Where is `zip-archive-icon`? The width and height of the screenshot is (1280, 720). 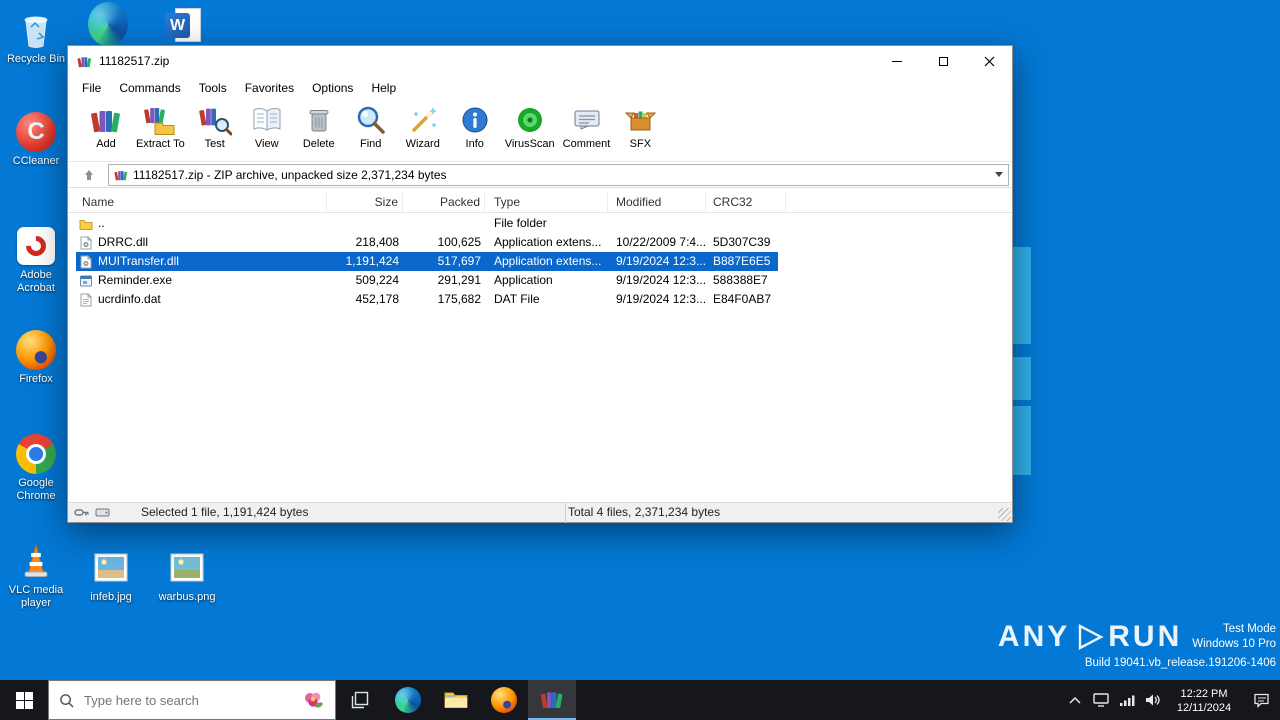
zip-archive-icon is located at coordinates (121, 175).